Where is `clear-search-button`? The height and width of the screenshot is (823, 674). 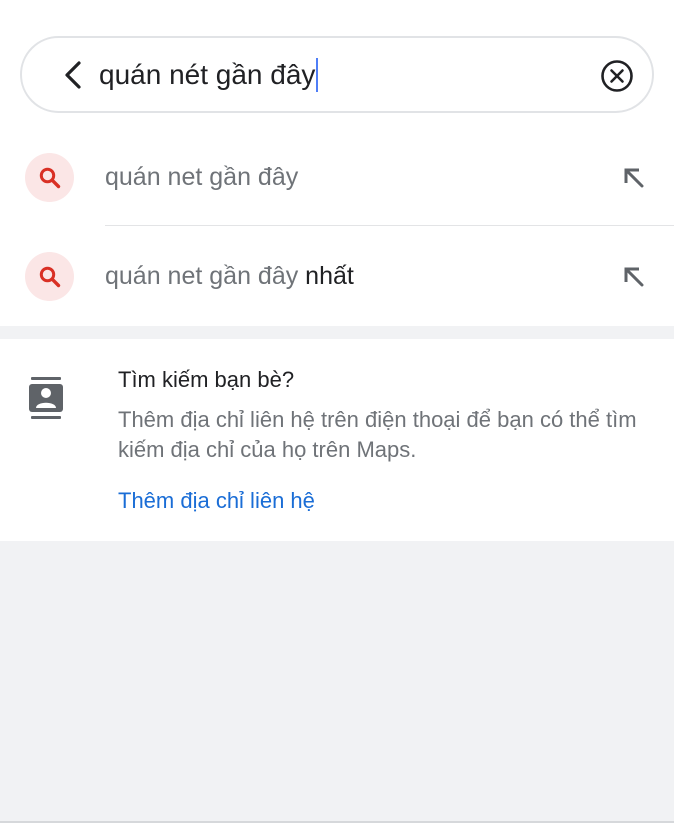
clear-search-button is located at coordinates (617, 76).